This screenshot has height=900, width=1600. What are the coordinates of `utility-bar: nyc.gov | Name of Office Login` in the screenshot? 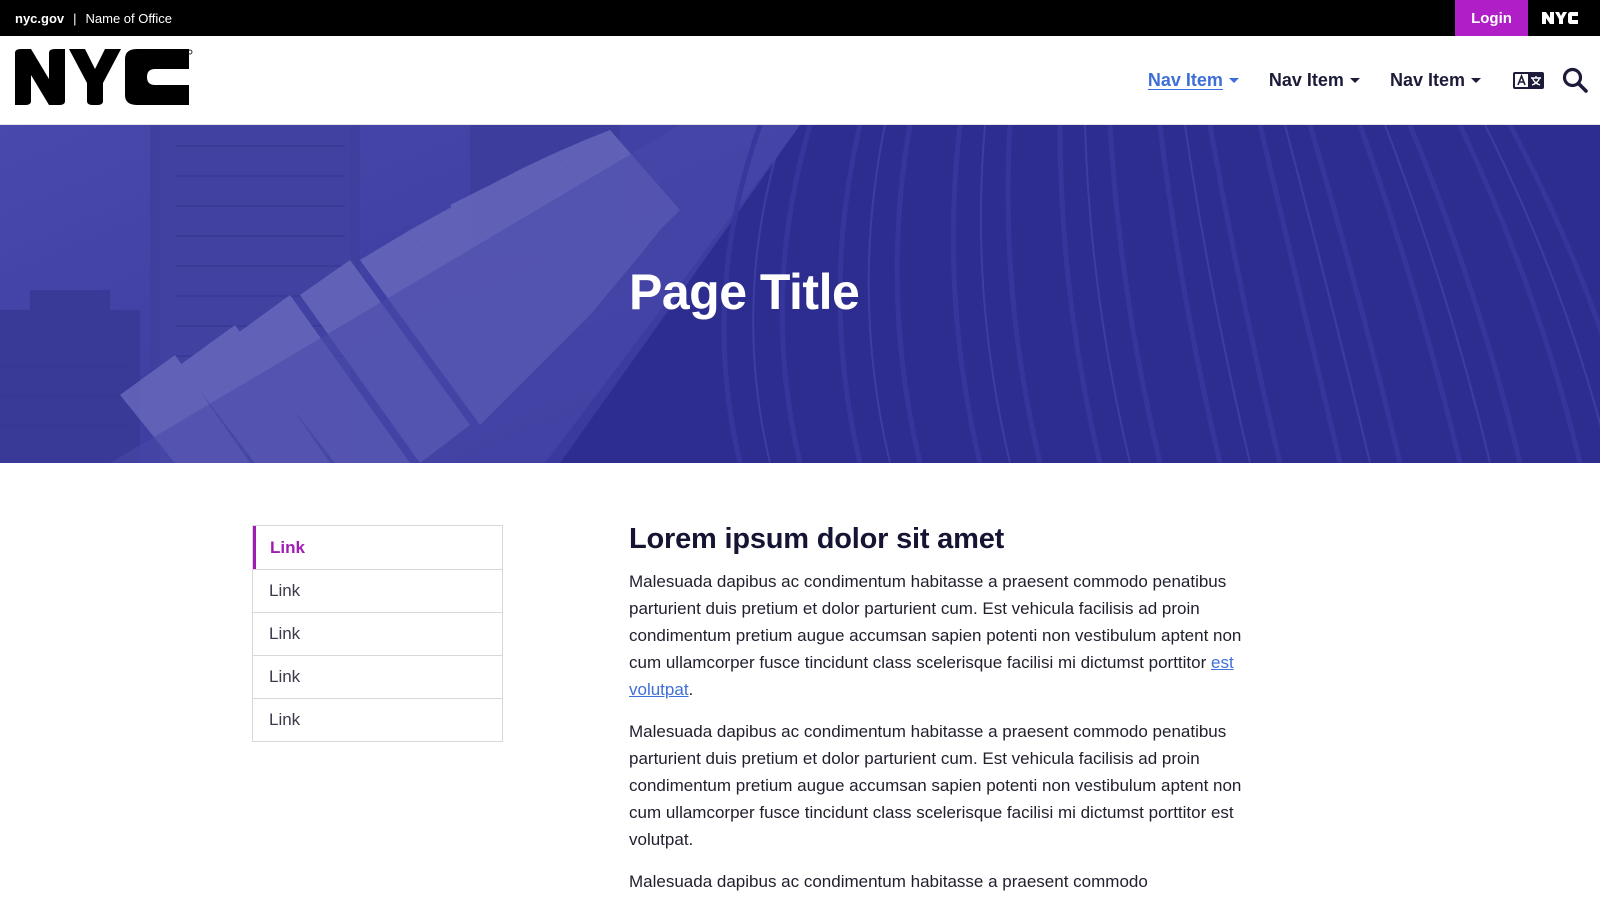 It's located at (800, 18).